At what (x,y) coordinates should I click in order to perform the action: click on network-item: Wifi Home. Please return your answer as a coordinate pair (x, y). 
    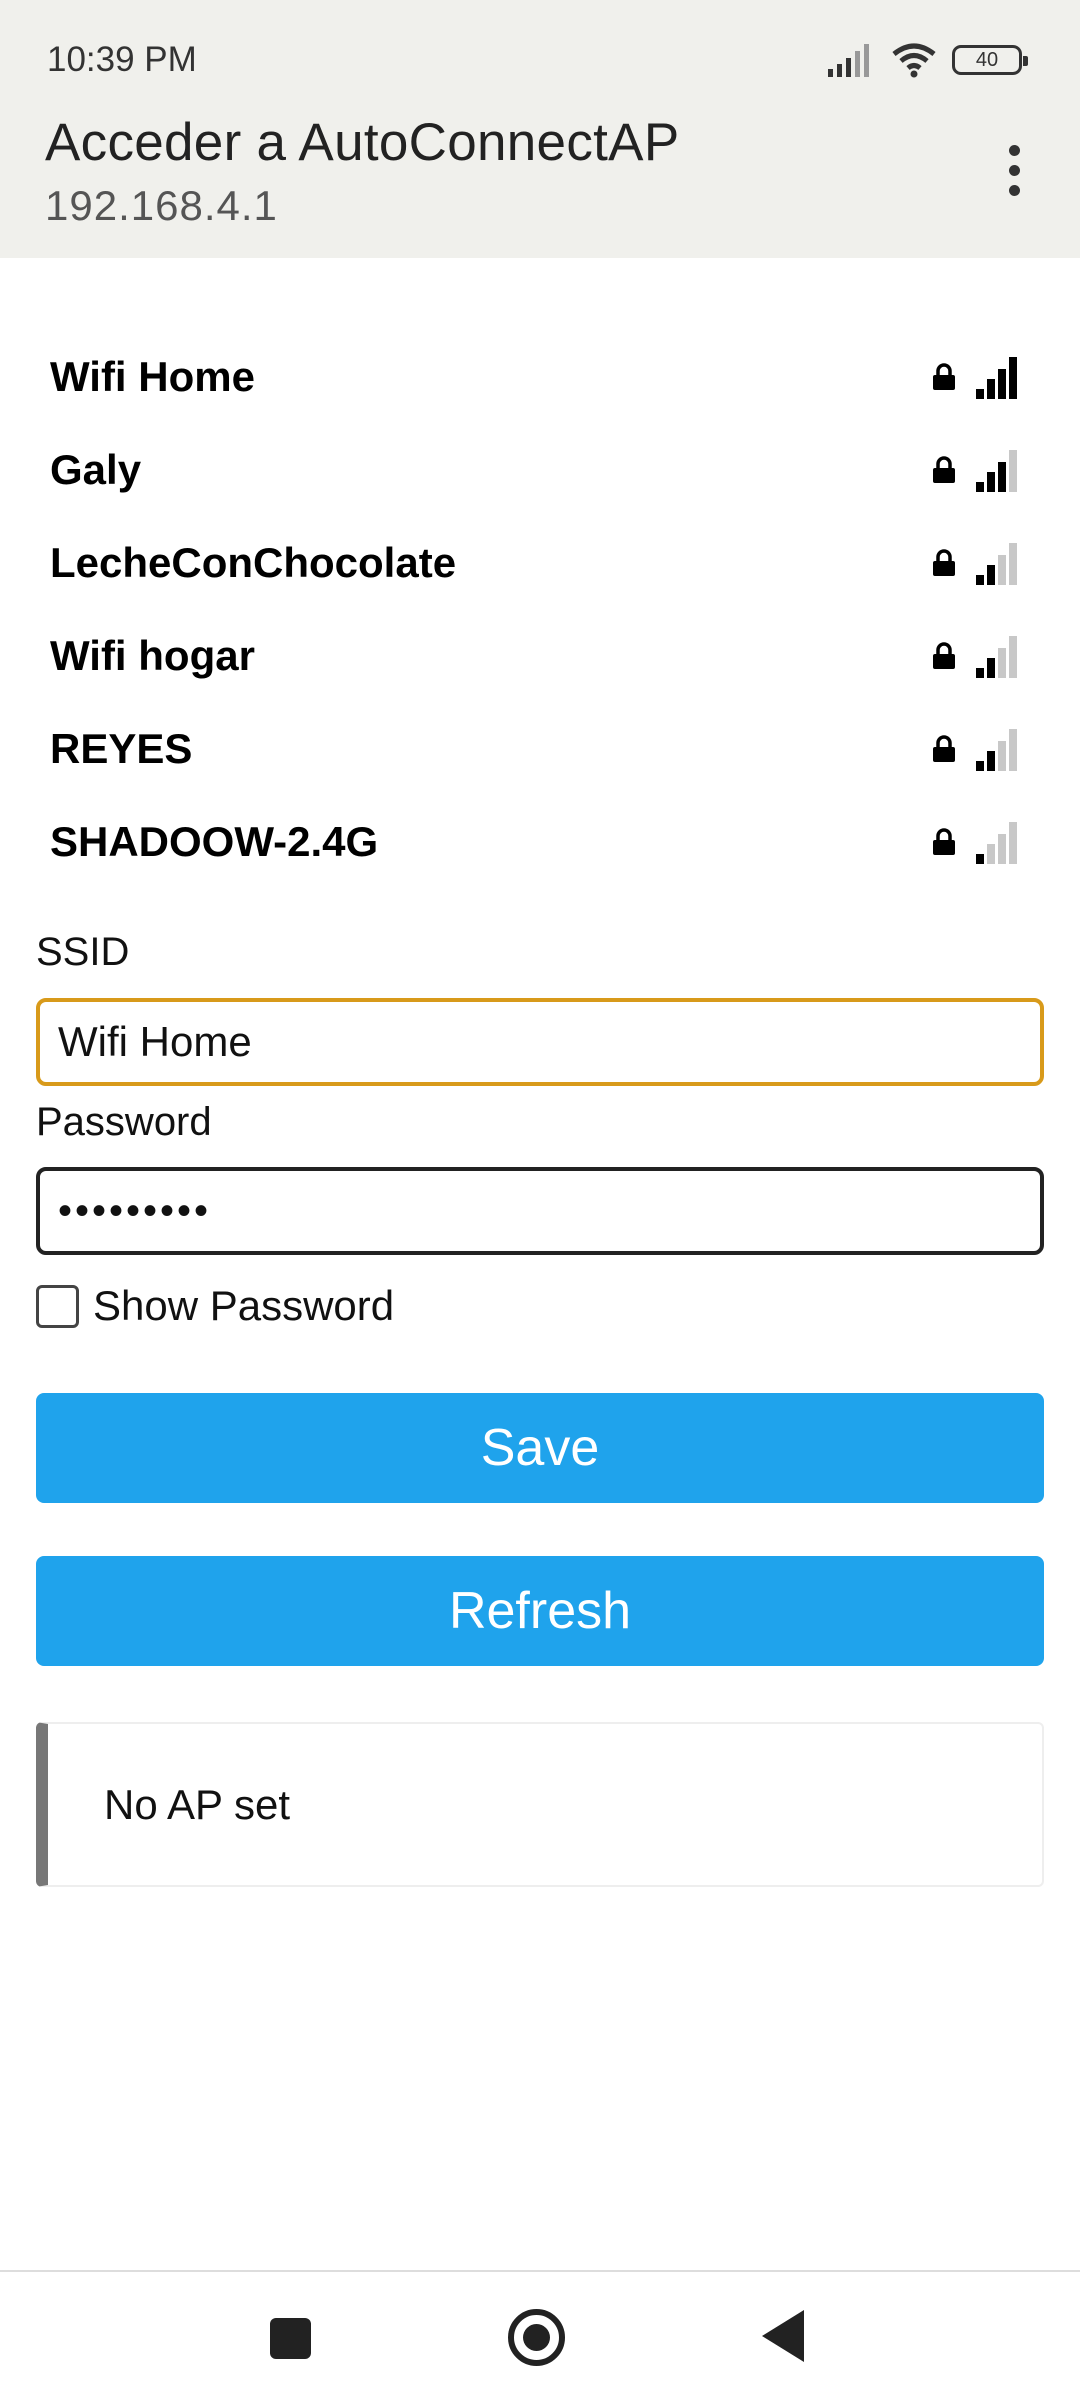
    Looking at the image, I should click on (535, 376).